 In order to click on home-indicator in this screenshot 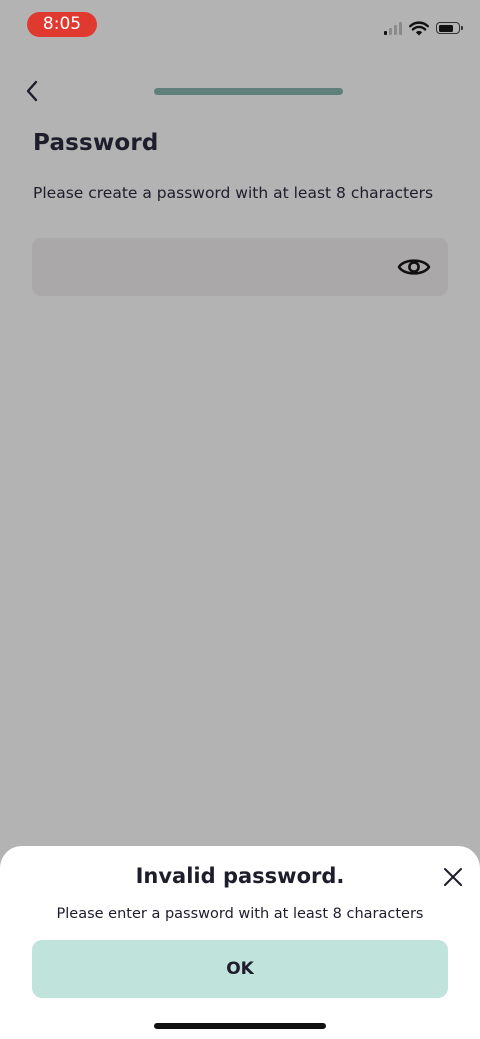, I will do `click(240, 1026)`.